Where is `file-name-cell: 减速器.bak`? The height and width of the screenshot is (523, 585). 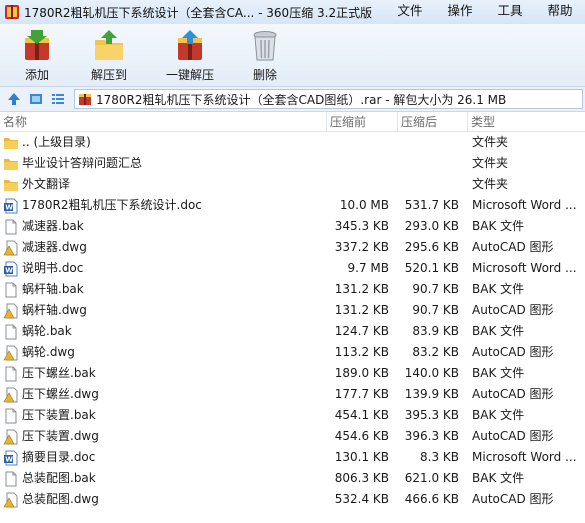 file-name-cell: 减速器.bak is located at coordinates (163, 226).